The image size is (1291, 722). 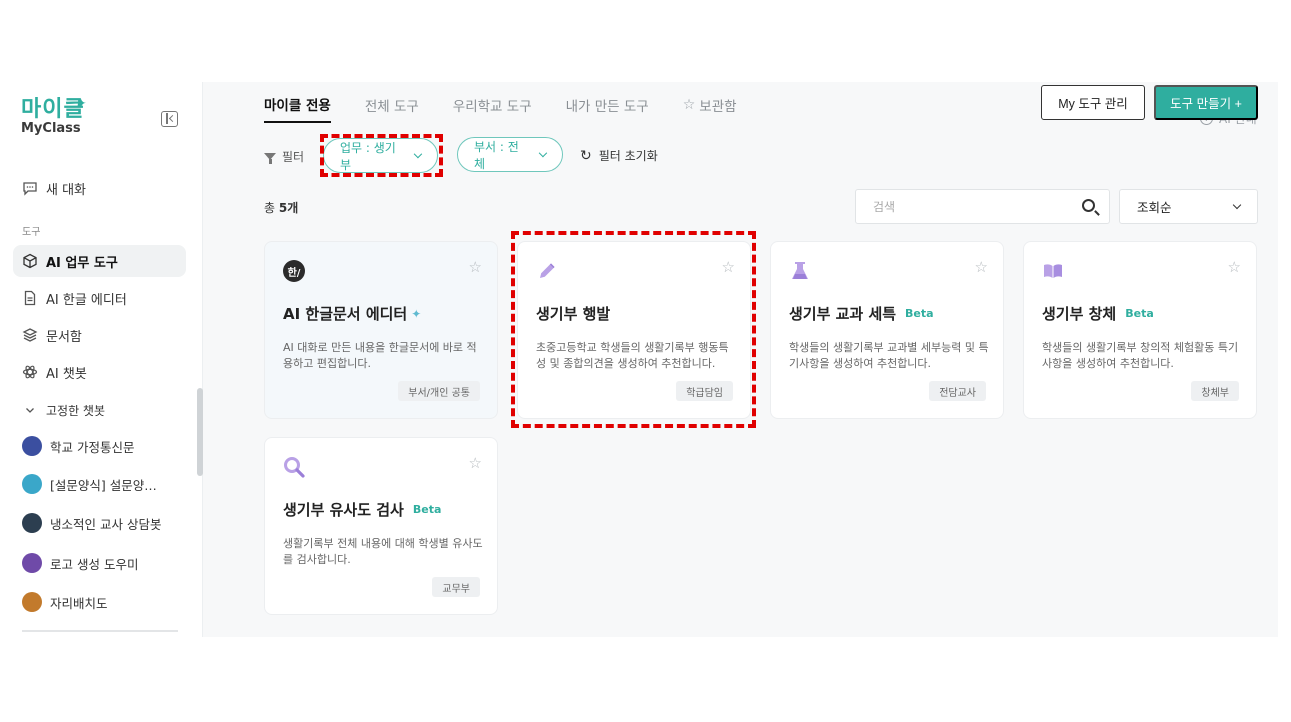 I want to click on chat-bubble-icon, so click(x=30, y=188).